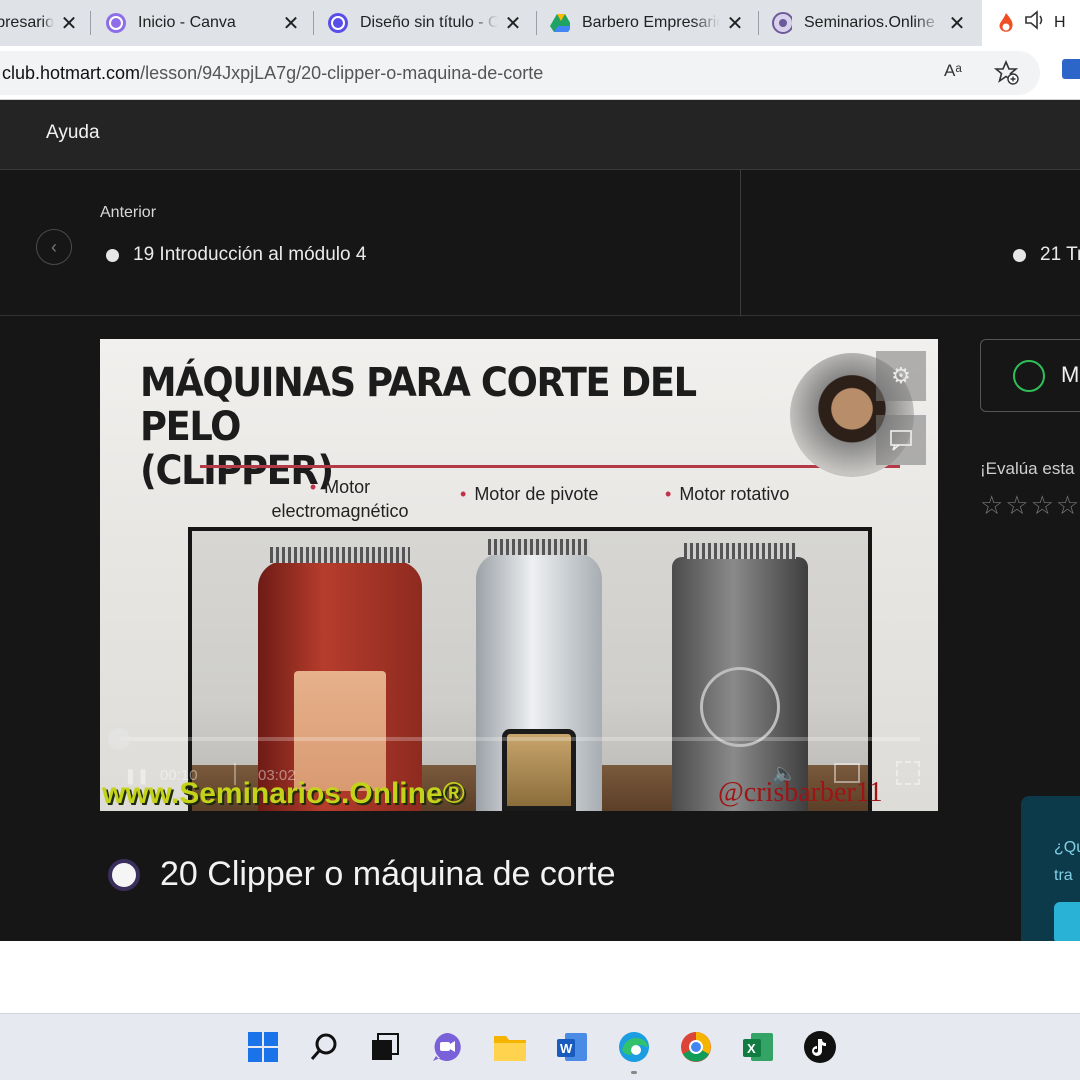  Describe the element at coordinates (263, 1047) in the screenshot. I see `windows-start-icon` at that location.